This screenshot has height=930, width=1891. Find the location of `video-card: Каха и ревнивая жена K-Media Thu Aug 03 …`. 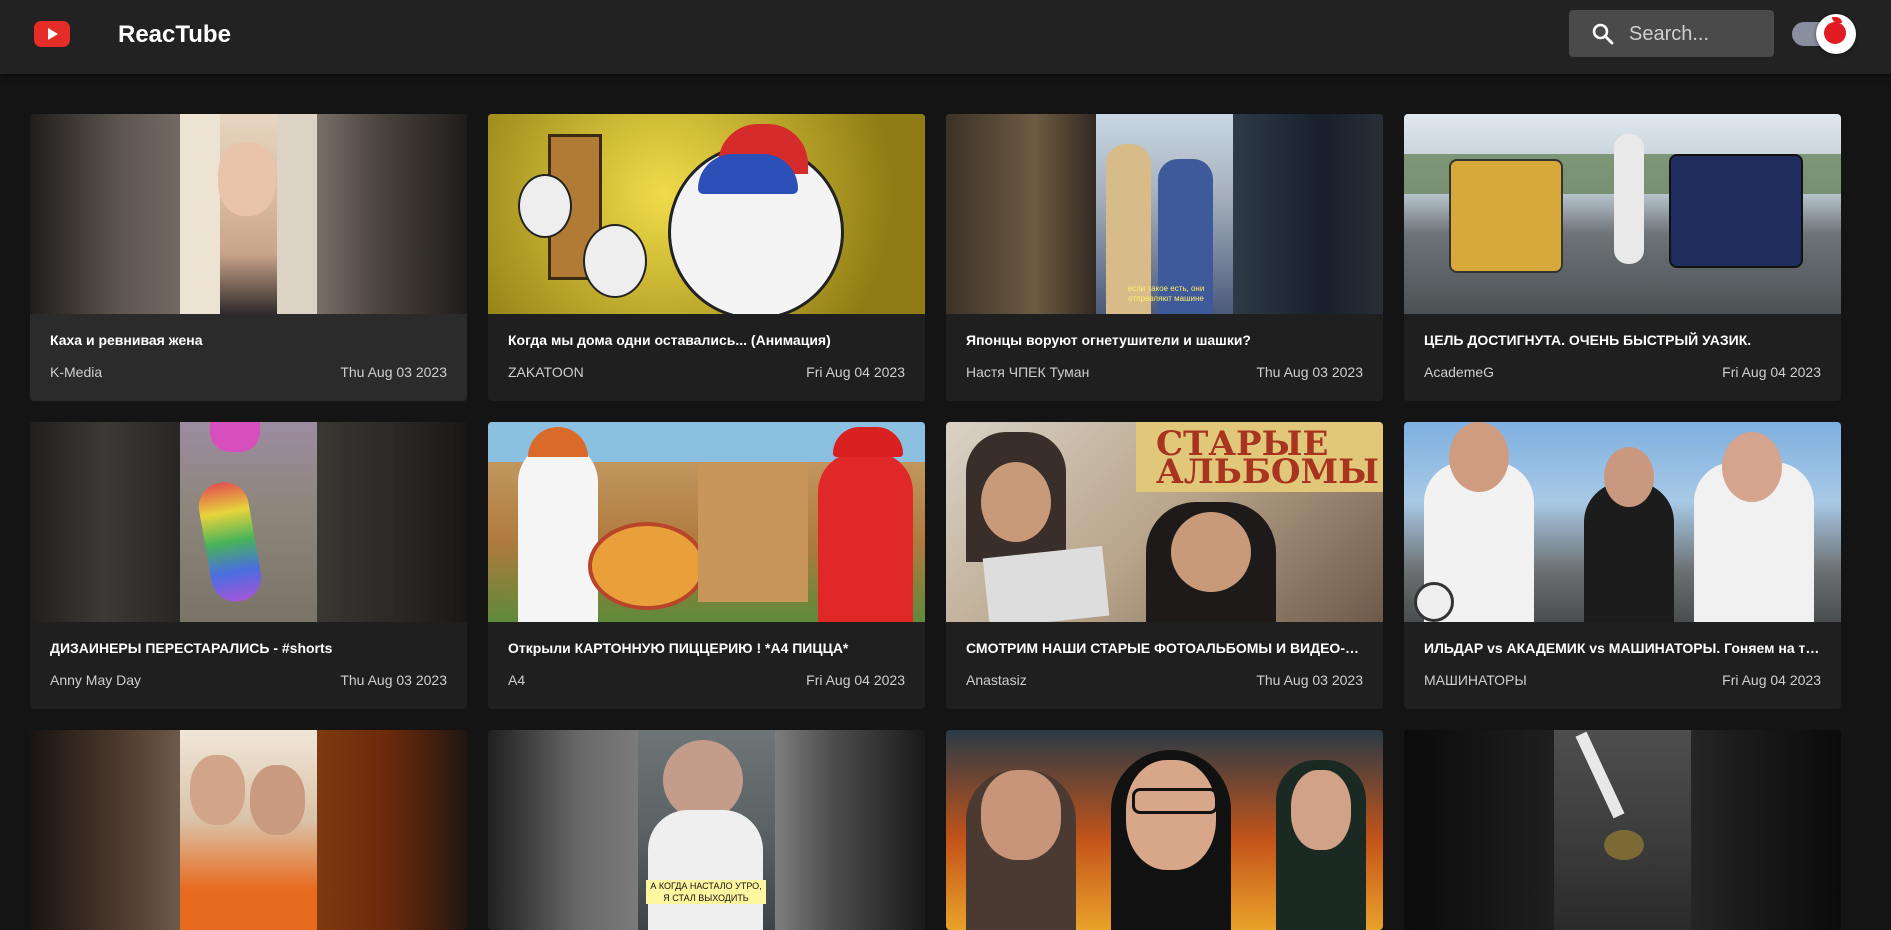

video-card: Каха и ревнивая жена K-Media Thu Aug 03 … is located at coordinates (248, 257).